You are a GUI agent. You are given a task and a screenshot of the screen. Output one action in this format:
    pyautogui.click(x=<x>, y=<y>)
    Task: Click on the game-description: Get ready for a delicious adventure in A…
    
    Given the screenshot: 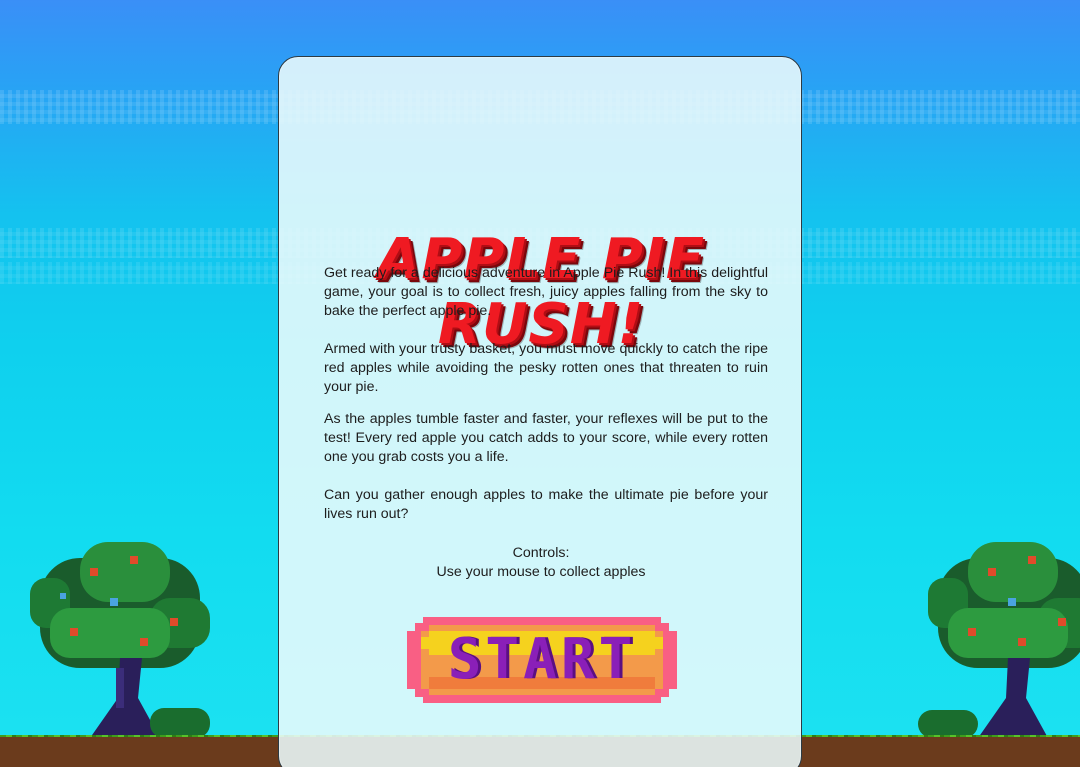 What is the action you would take?
    pyautogui.click(x=546, y=394)
    